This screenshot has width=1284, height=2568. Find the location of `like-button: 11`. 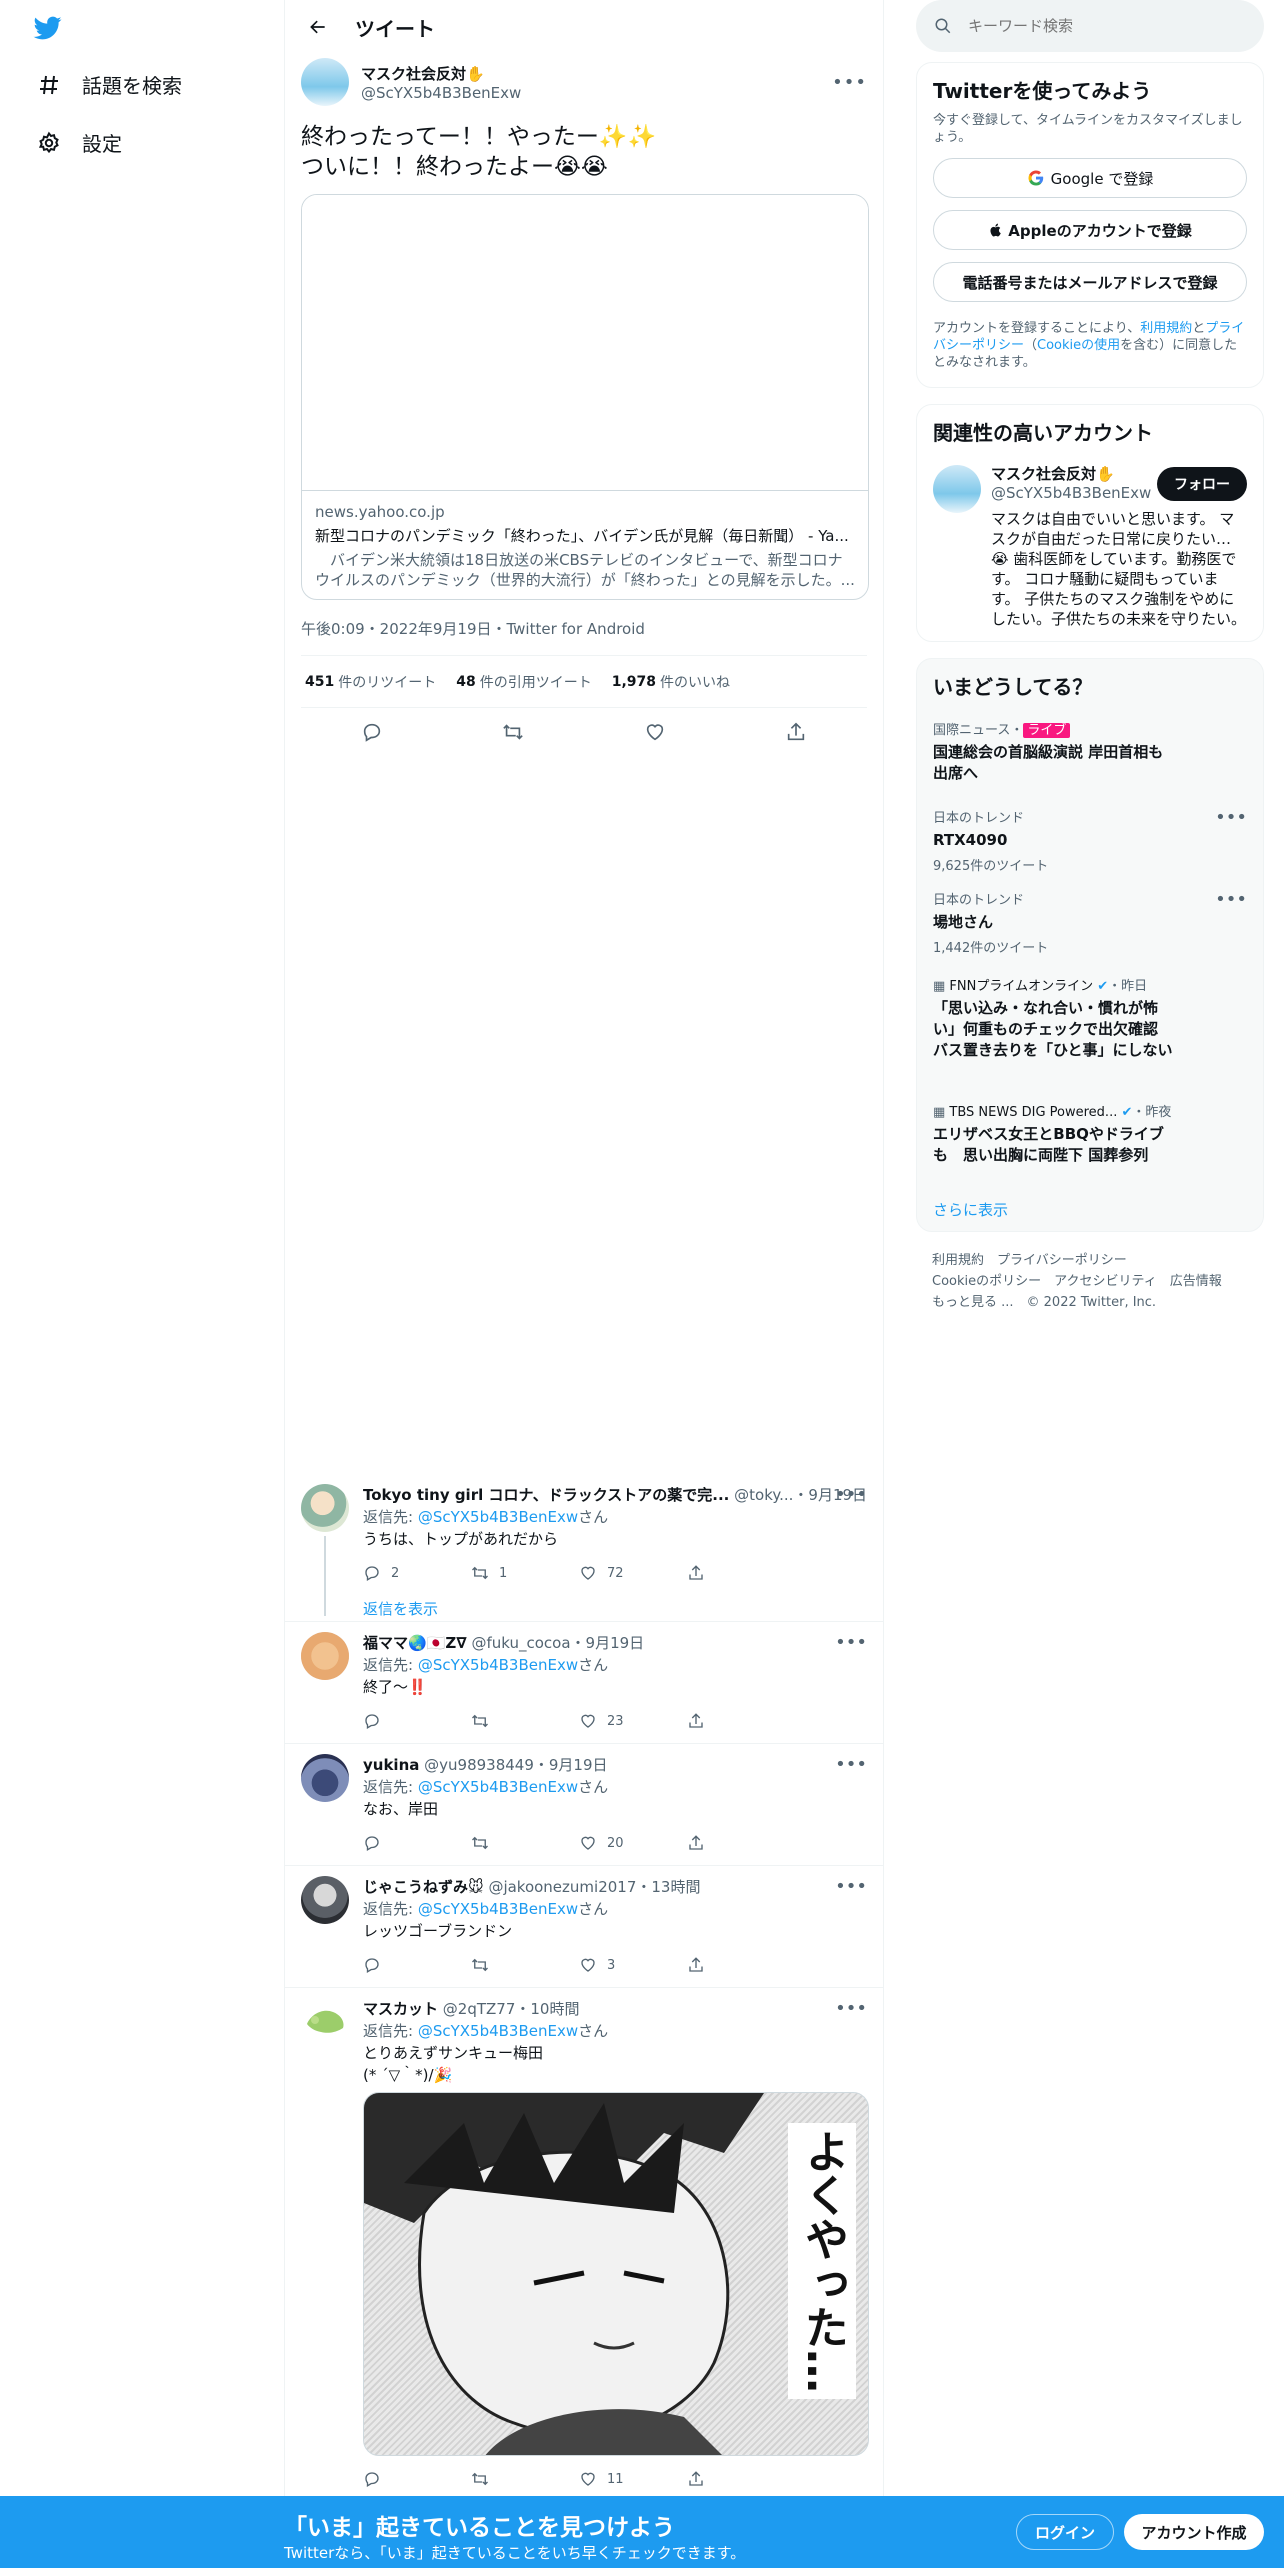

like-button: 11 is located at coordinates (633, 2479).